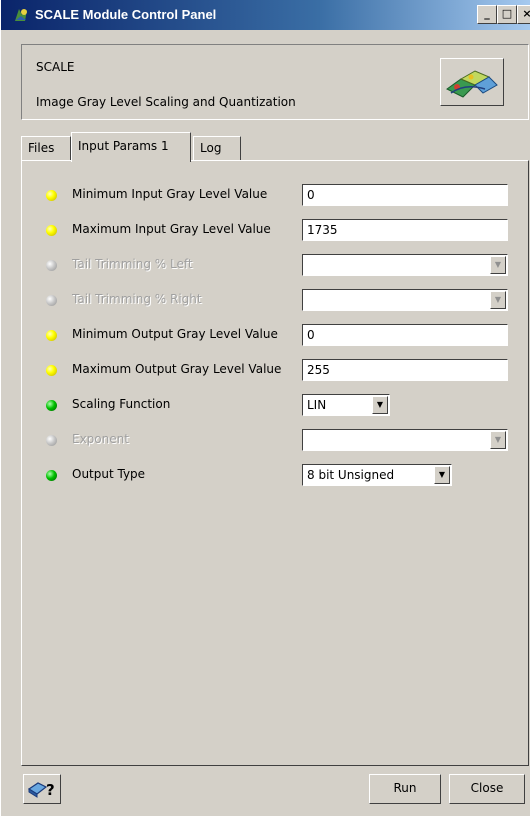  Describe the element at coordinates (175, 334) in the screenshot. I see `param-label: Minimum Output Gray Level Value` at that location.